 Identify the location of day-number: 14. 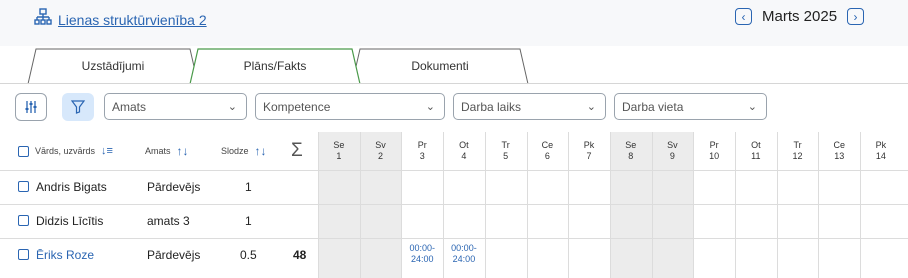
(880, 156).